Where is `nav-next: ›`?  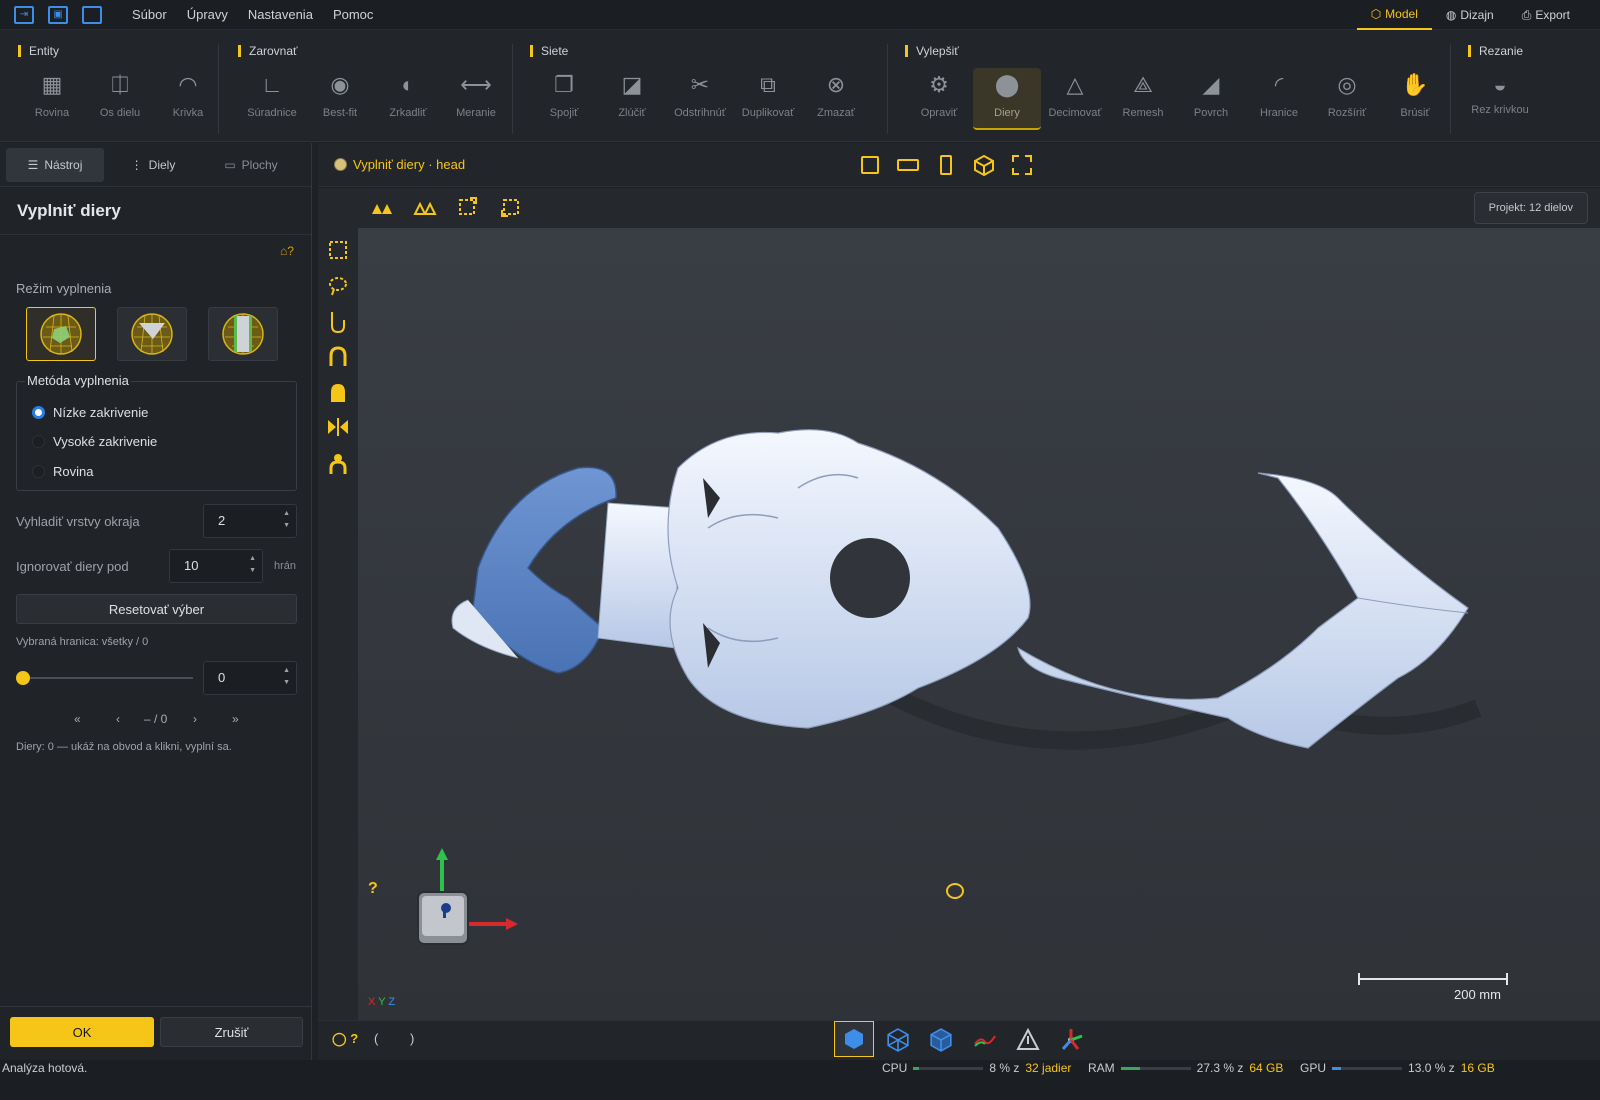 nav-next: › is located at coordinates (195, 719).